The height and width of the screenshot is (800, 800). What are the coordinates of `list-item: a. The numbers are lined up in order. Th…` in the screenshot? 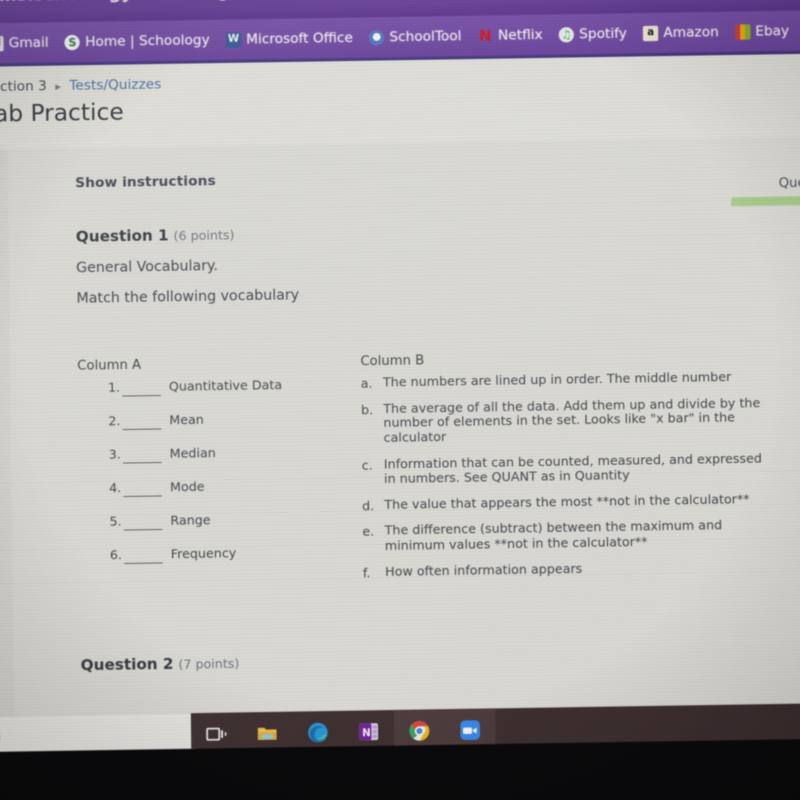 It's located at (563, 380).